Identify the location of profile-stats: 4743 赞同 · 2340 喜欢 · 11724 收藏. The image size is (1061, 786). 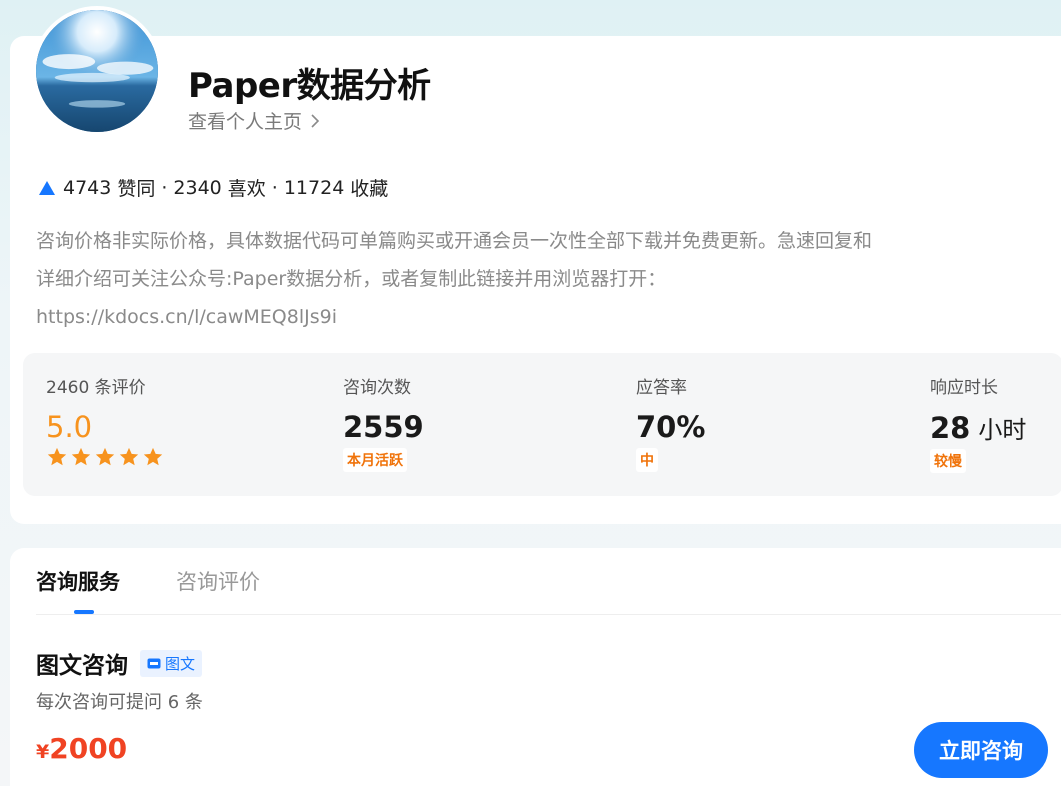
(212, 187).